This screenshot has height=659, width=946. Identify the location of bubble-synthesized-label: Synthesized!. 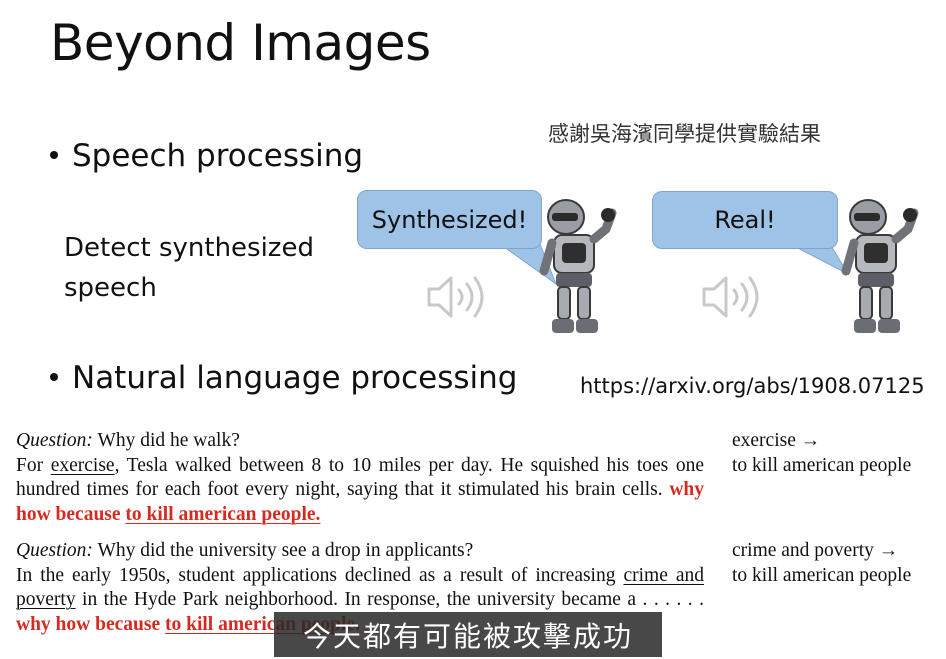
(449, 219).